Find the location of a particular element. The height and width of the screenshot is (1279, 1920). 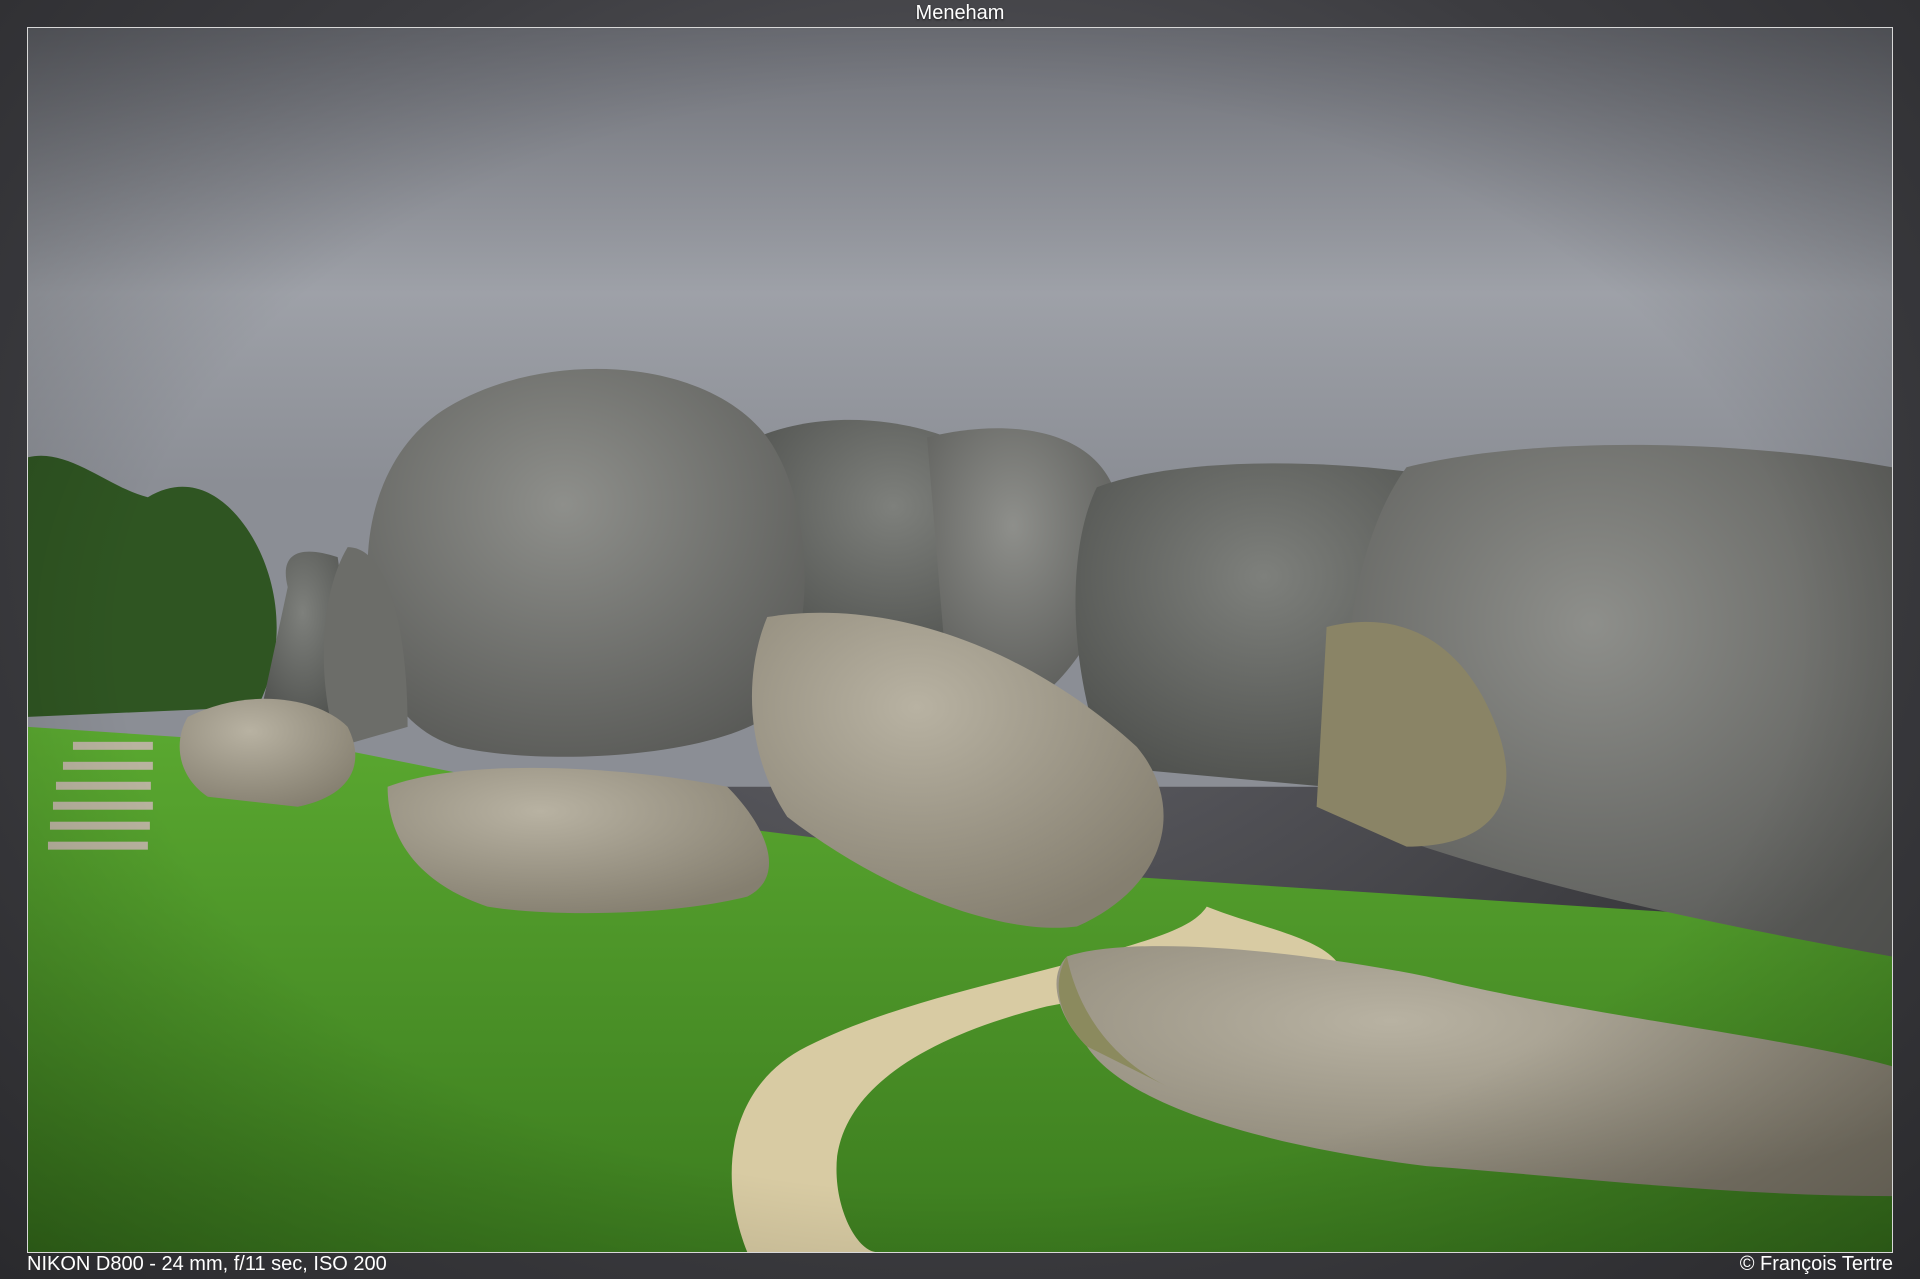

copyright: © François Tertre is located at coordinates (1816, 1264).